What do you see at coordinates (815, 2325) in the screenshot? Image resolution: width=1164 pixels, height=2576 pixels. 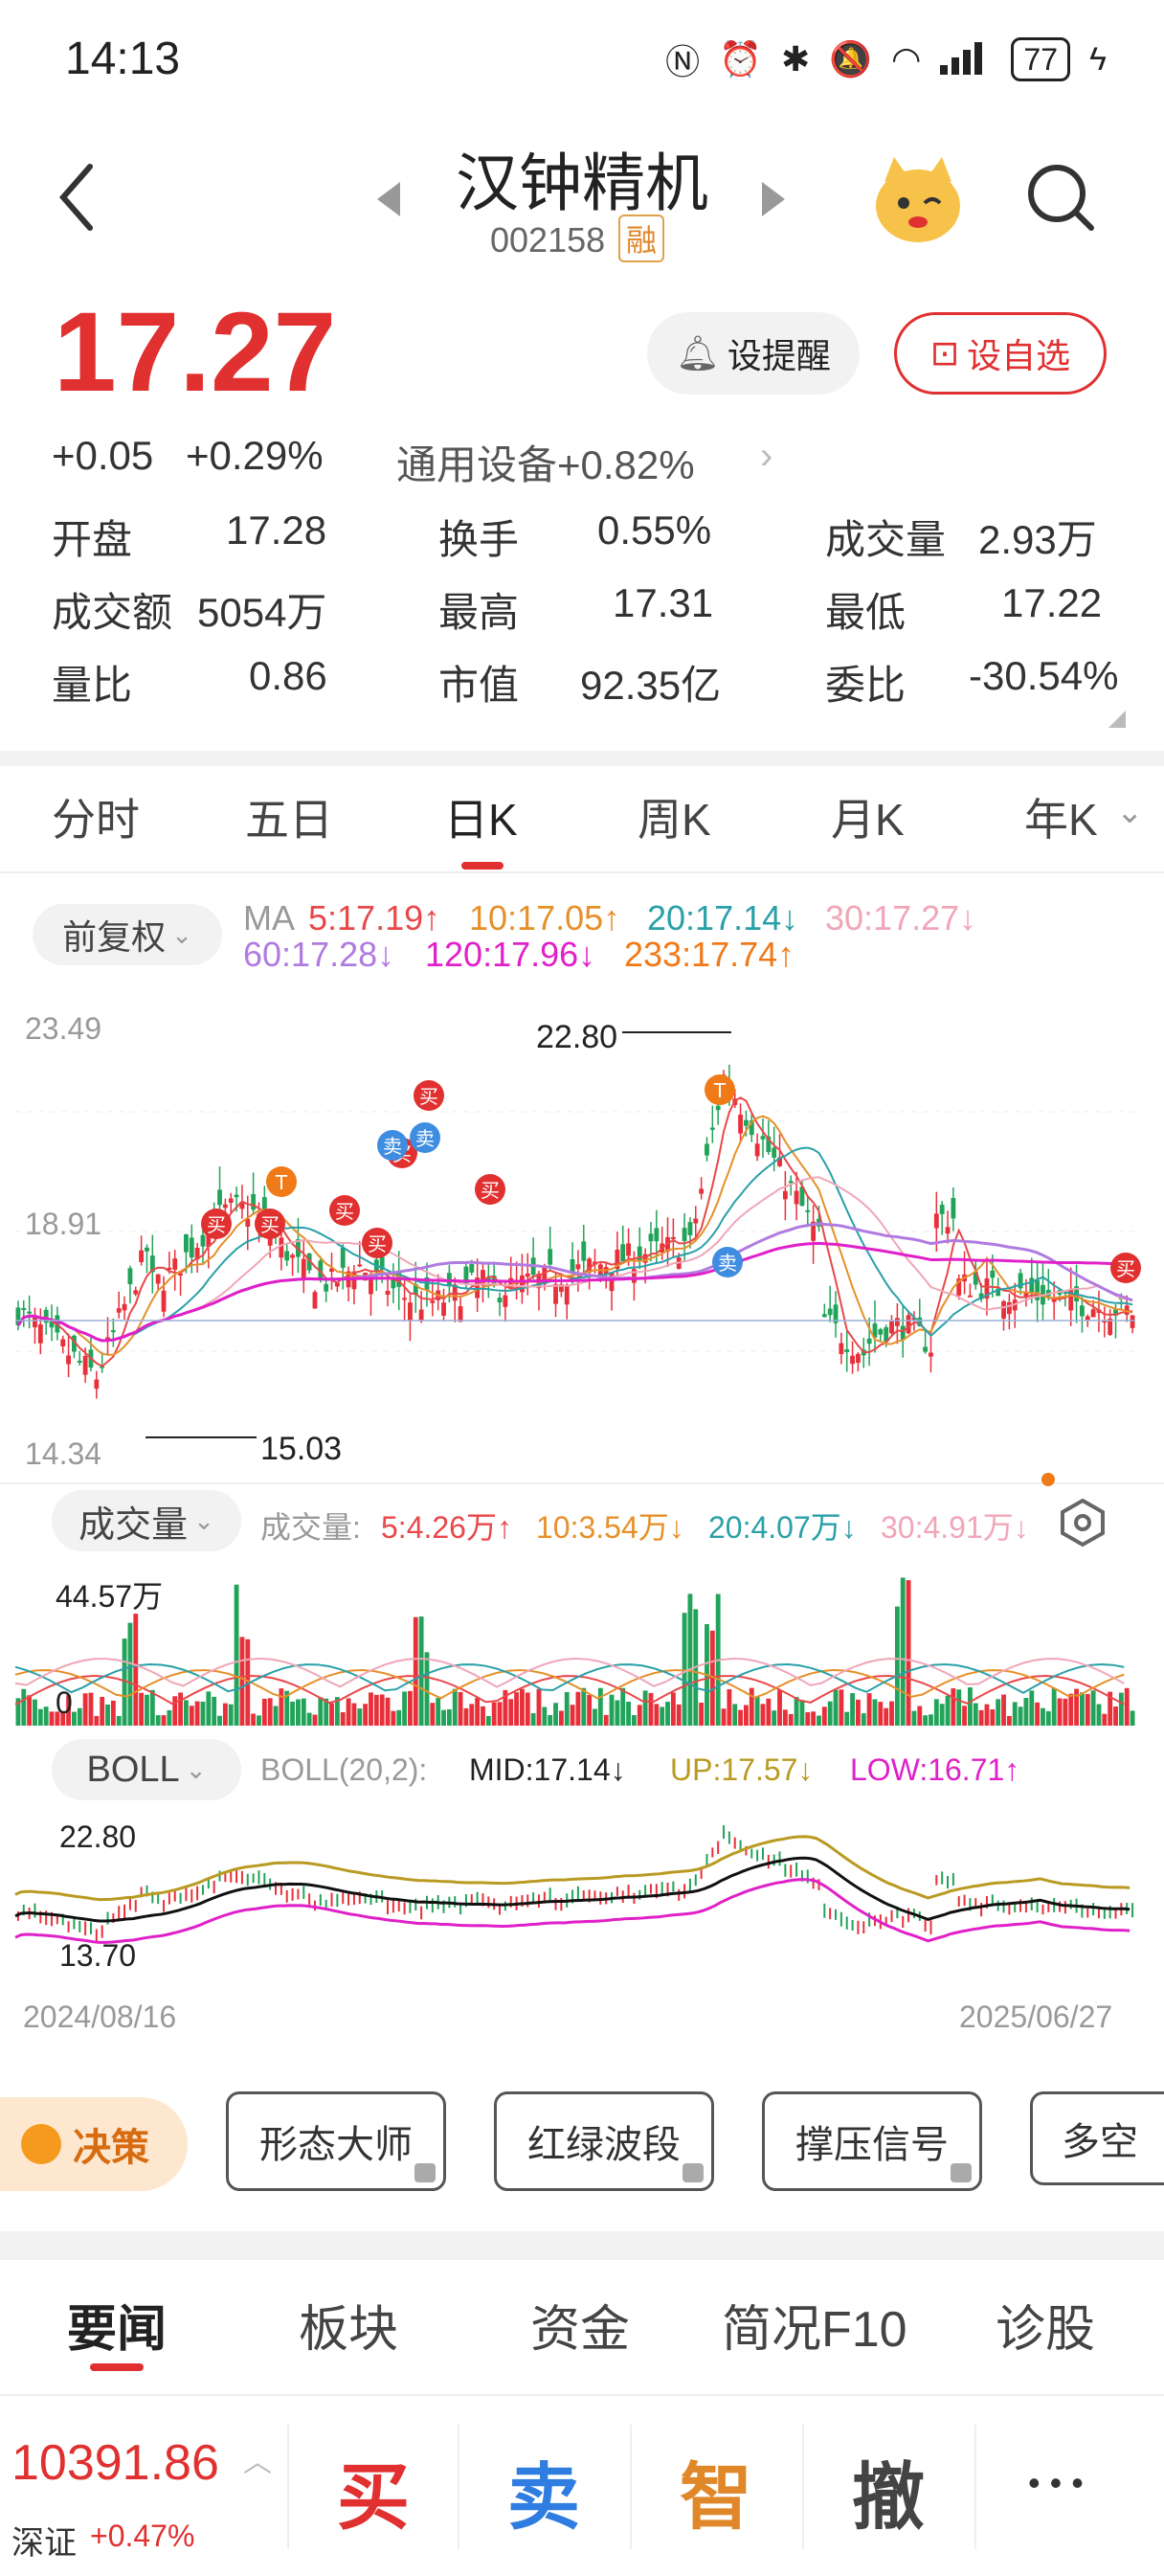 I see `tab-f10: 简况F10` at bounding box center [815, 2325].